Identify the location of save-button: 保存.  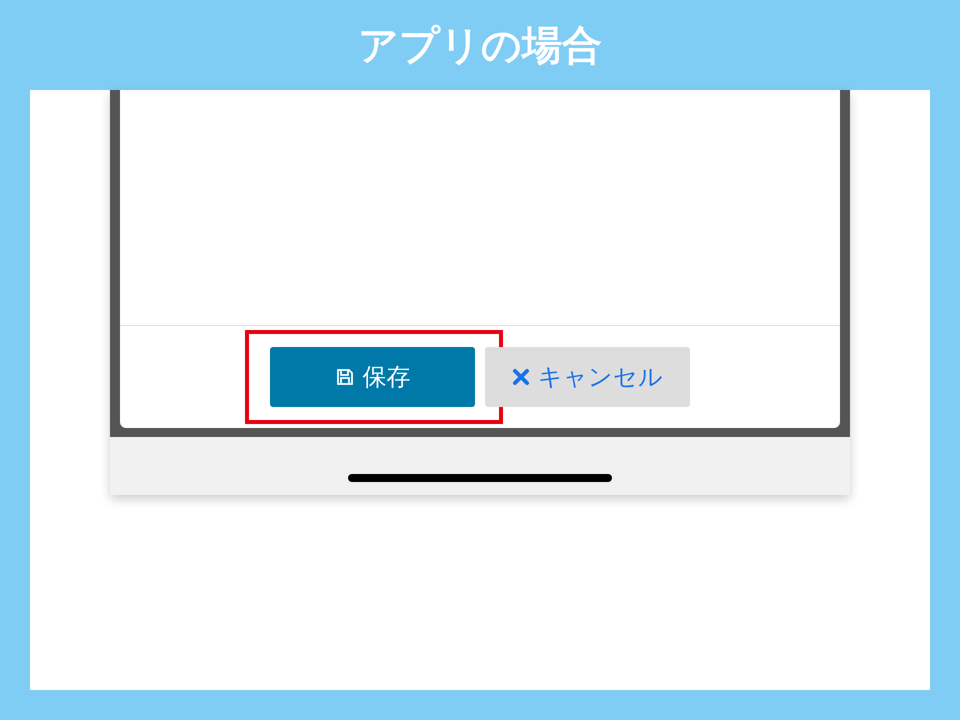
(372, 377).